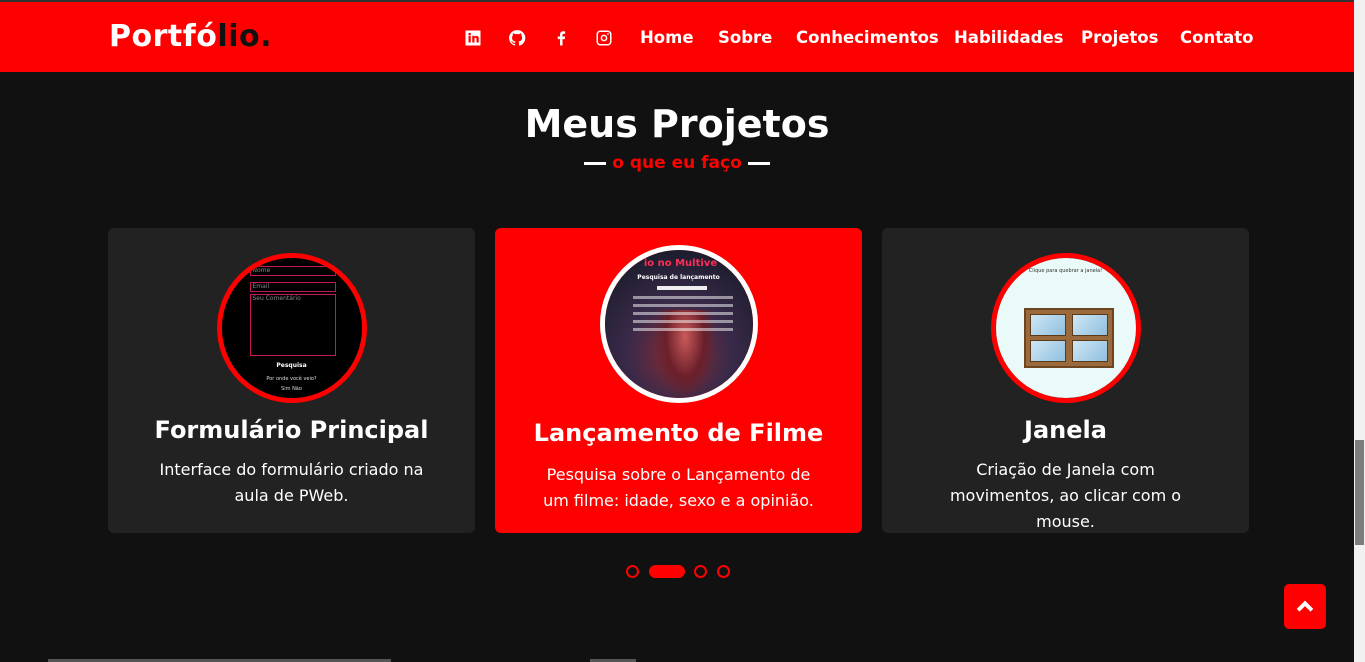 The image size is (1365, 662). Describe the element at coordinates (604, 38) in the screenshot. I see `instagram-icon` at that location.